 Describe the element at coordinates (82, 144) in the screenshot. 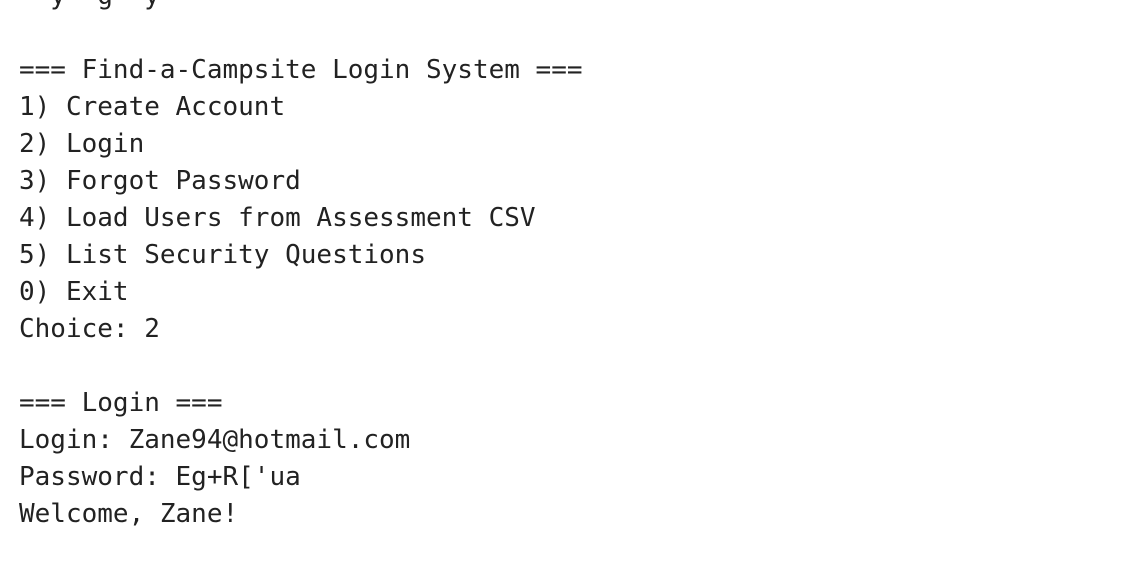

I see `menu-option-login: 2) Login` at that location.